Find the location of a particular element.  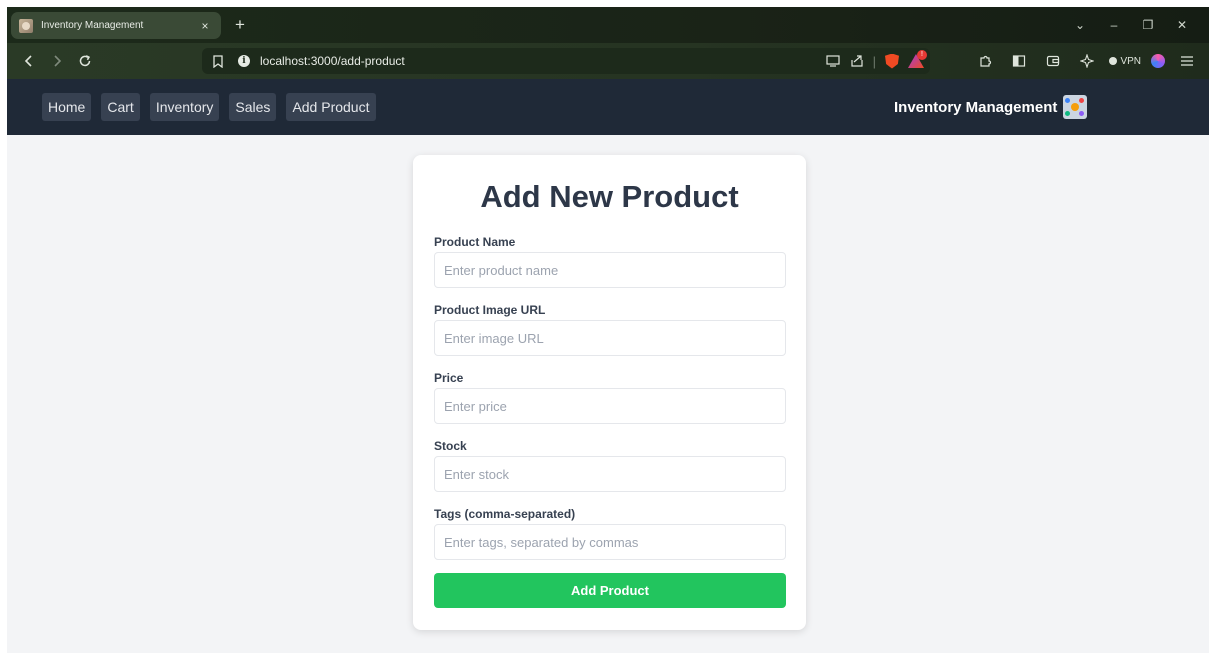

brave-shields-icon is located at coordinates (892, 61).